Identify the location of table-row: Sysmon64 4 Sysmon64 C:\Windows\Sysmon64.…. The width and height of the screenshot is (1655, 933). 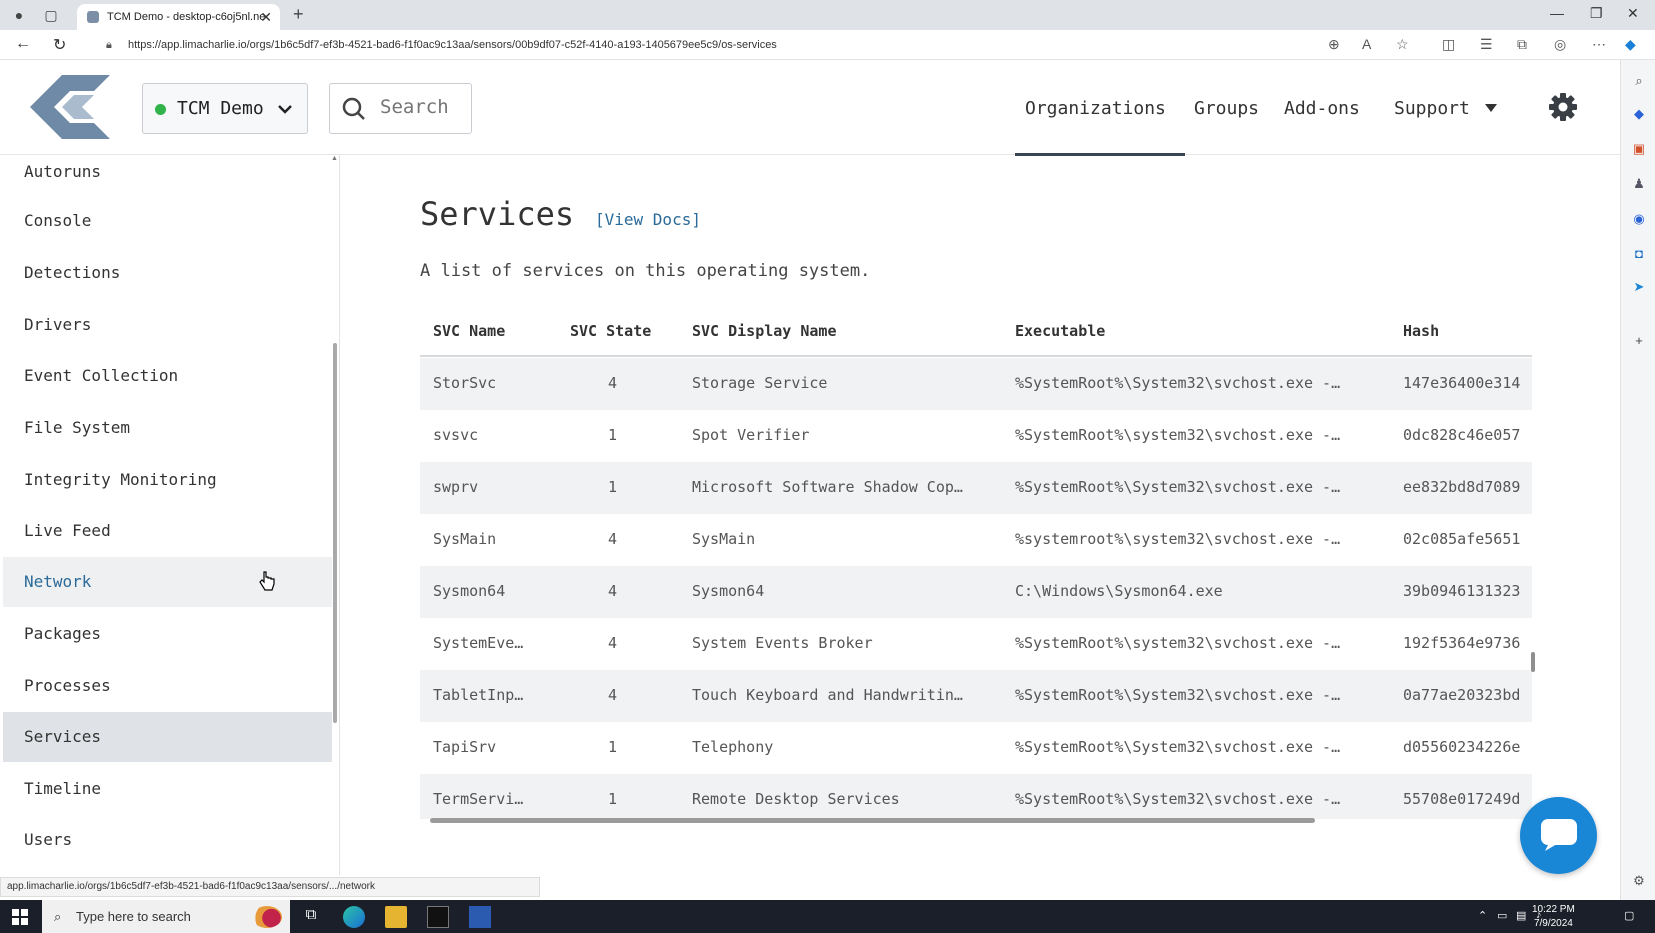
(976, 592).